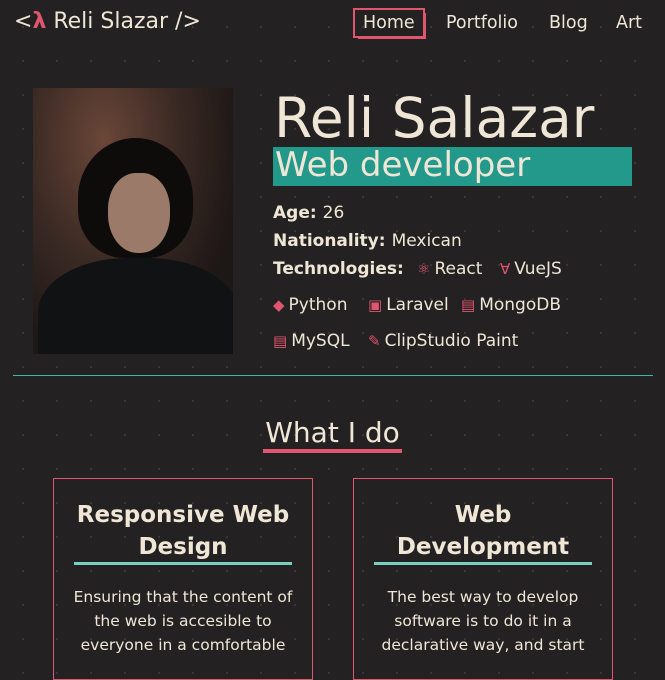 The image size is (665, 680). I want to click on main-nav: Home Portfolio Blog Art, so click(509, 25).